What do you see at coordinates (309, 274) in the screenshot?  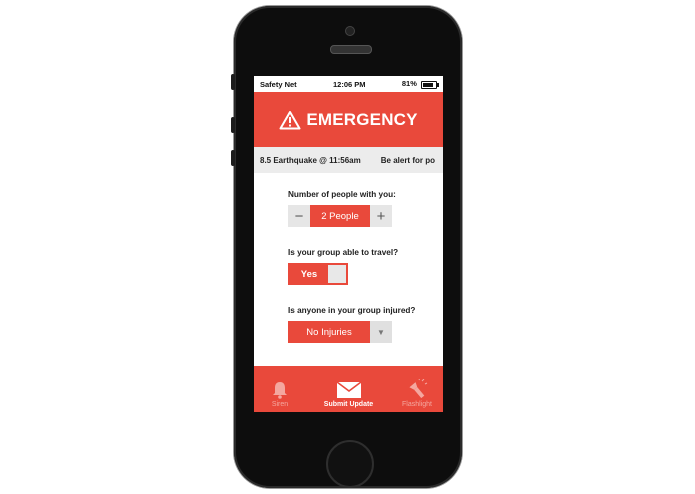 I see `toggle-label: Yes` at bounding box center [309, 274].